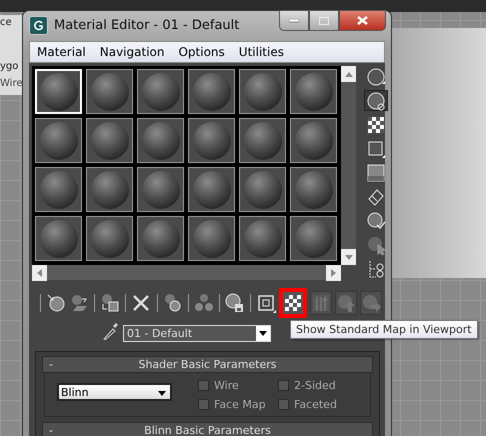  What do you see at coordinates (186, 272) in the screenshot?
I see `horizontal-scrollbar` at bounding box center [186, 272].